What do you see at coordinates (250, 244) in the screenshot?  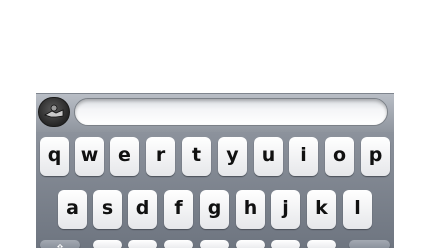 I see `key-b: b` at bounding box center [250, 244].